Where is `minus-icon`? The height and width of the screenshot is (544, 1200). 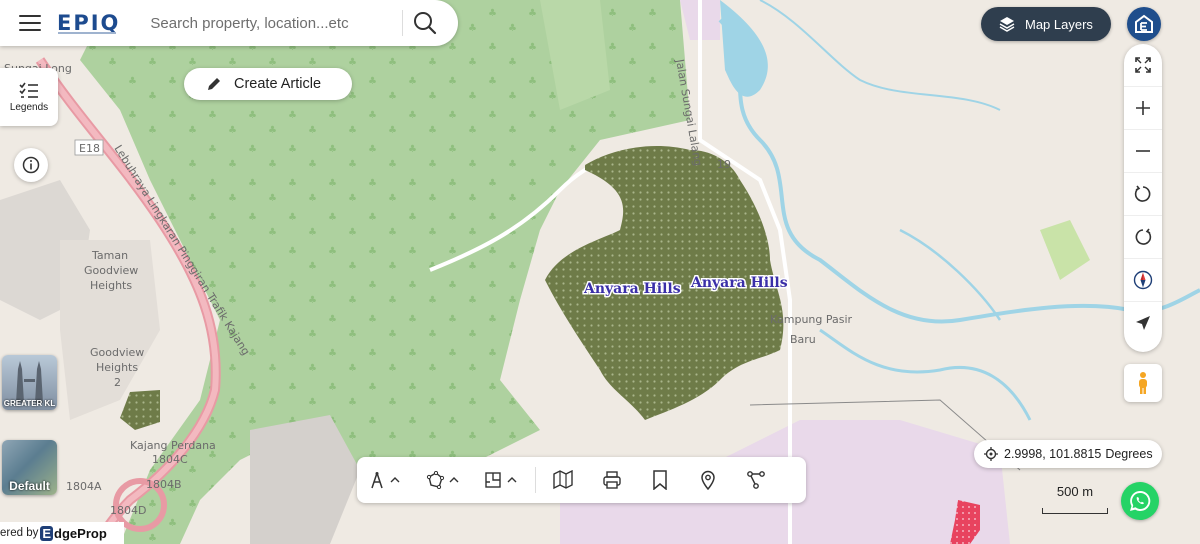
minus-icon is located at coordinates (1143, 151).